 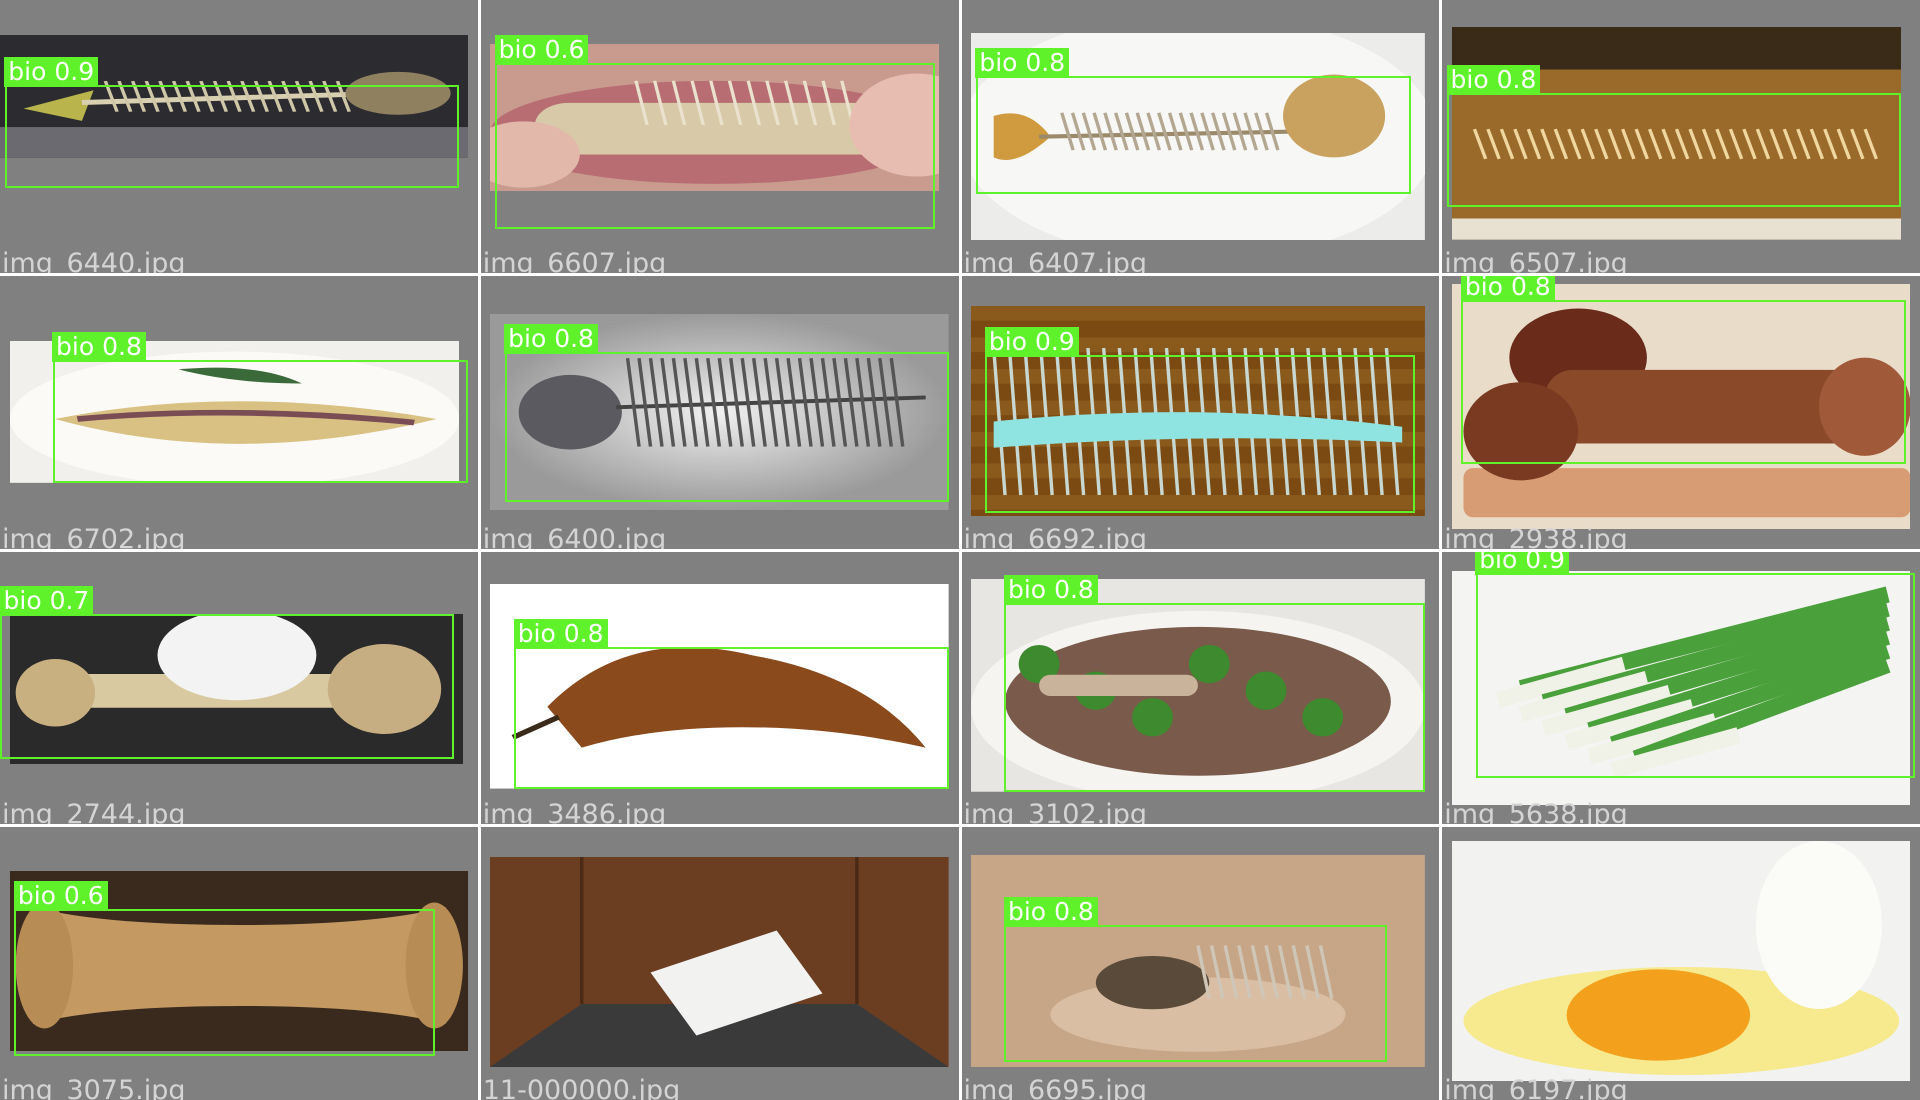 I want to click on result-tile: bio 0.9 img_5638.jpg, so click(x=1681, y=688).